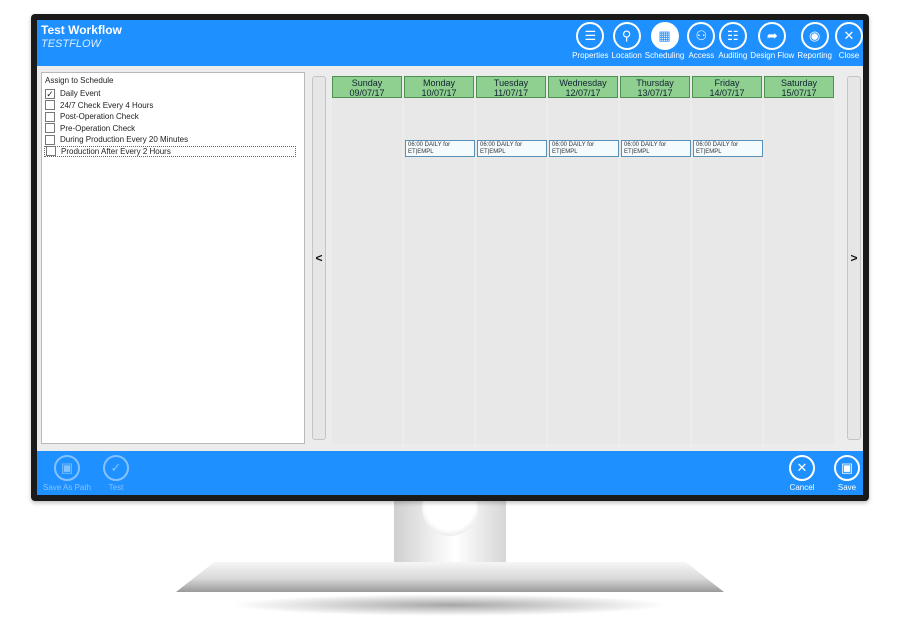  Describe the element at coordinates (732, 36) in the screenshot. I see `clipboard-icon: ☷` at that location.